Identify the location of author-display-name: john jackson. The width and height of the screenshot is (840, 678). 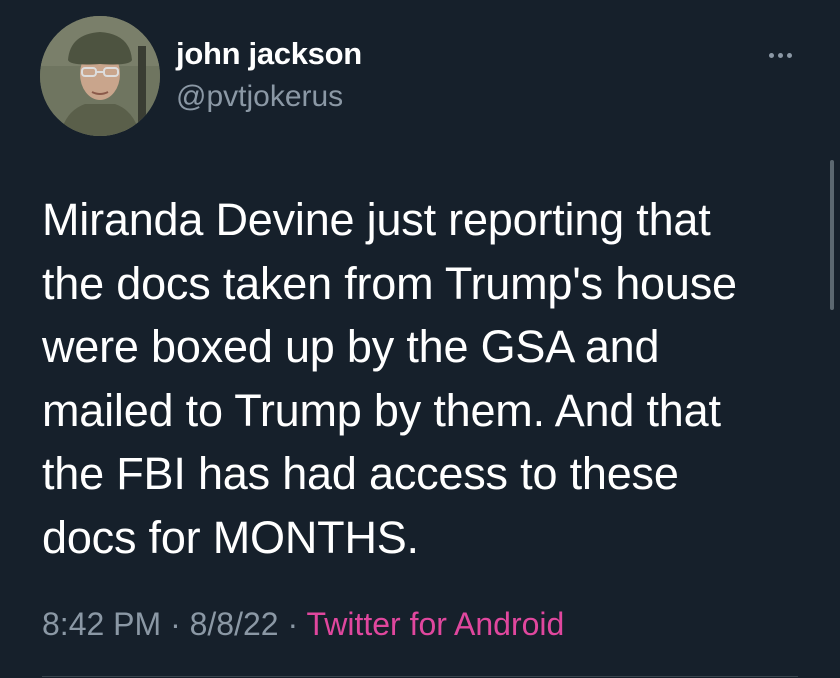
(269, 54).